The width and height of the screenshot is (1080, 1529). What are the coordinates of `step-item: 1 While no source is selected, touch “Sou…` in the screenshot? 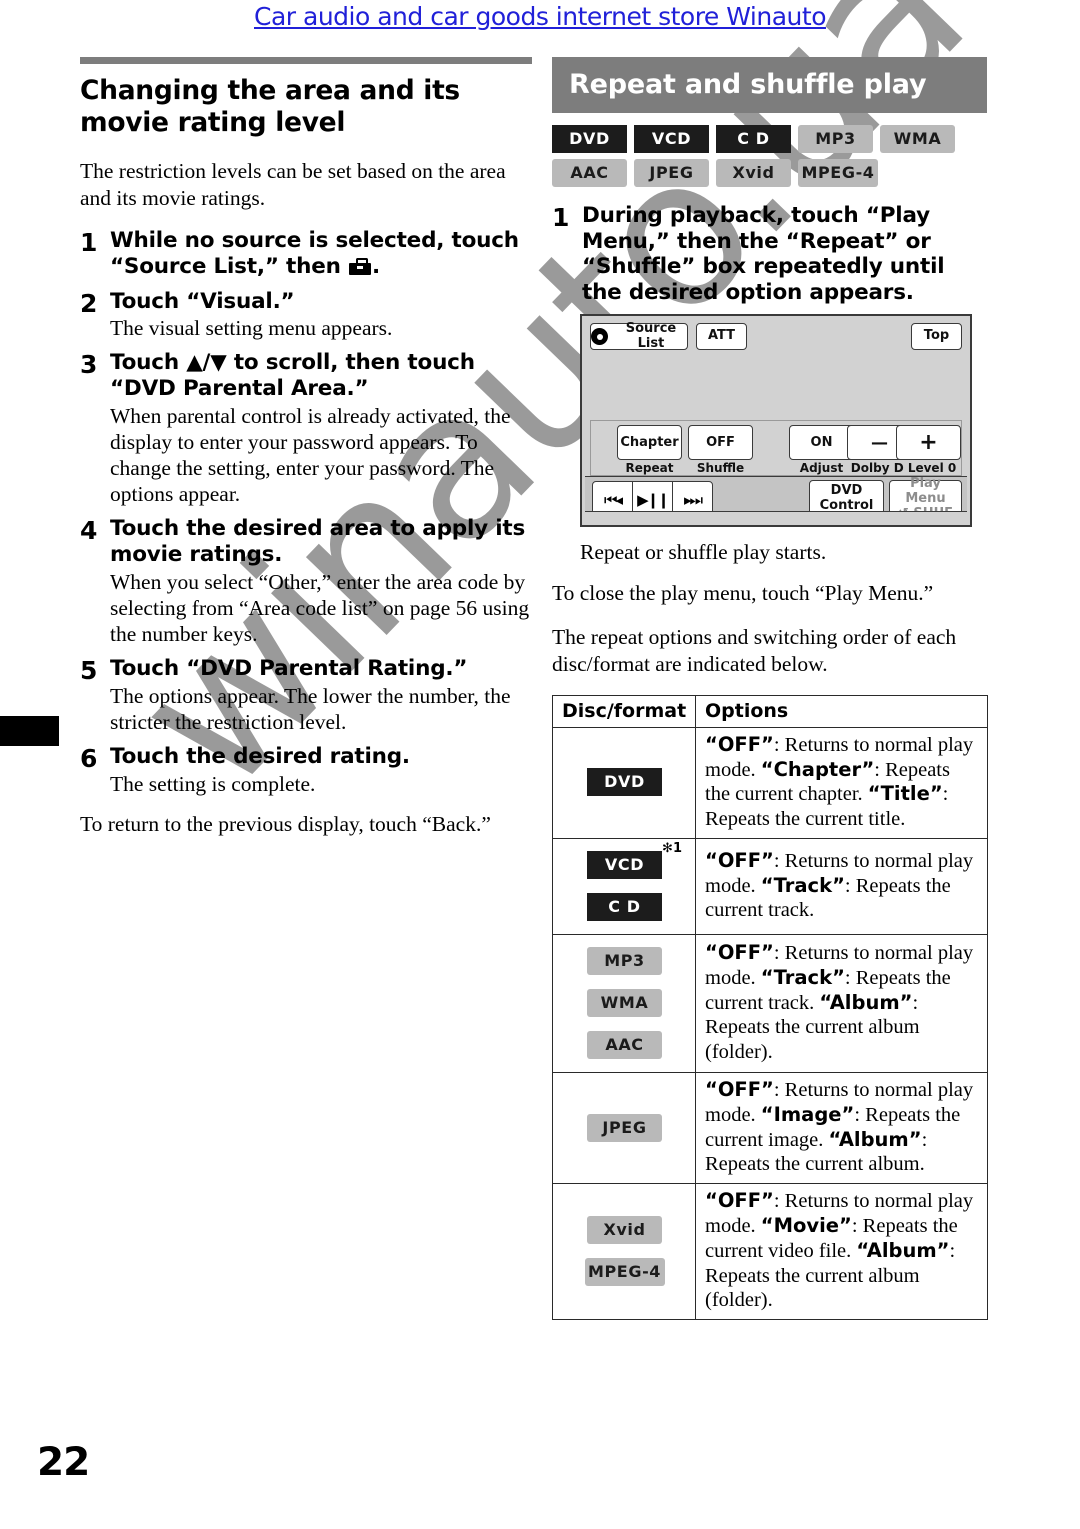 It's located at (306, 253).